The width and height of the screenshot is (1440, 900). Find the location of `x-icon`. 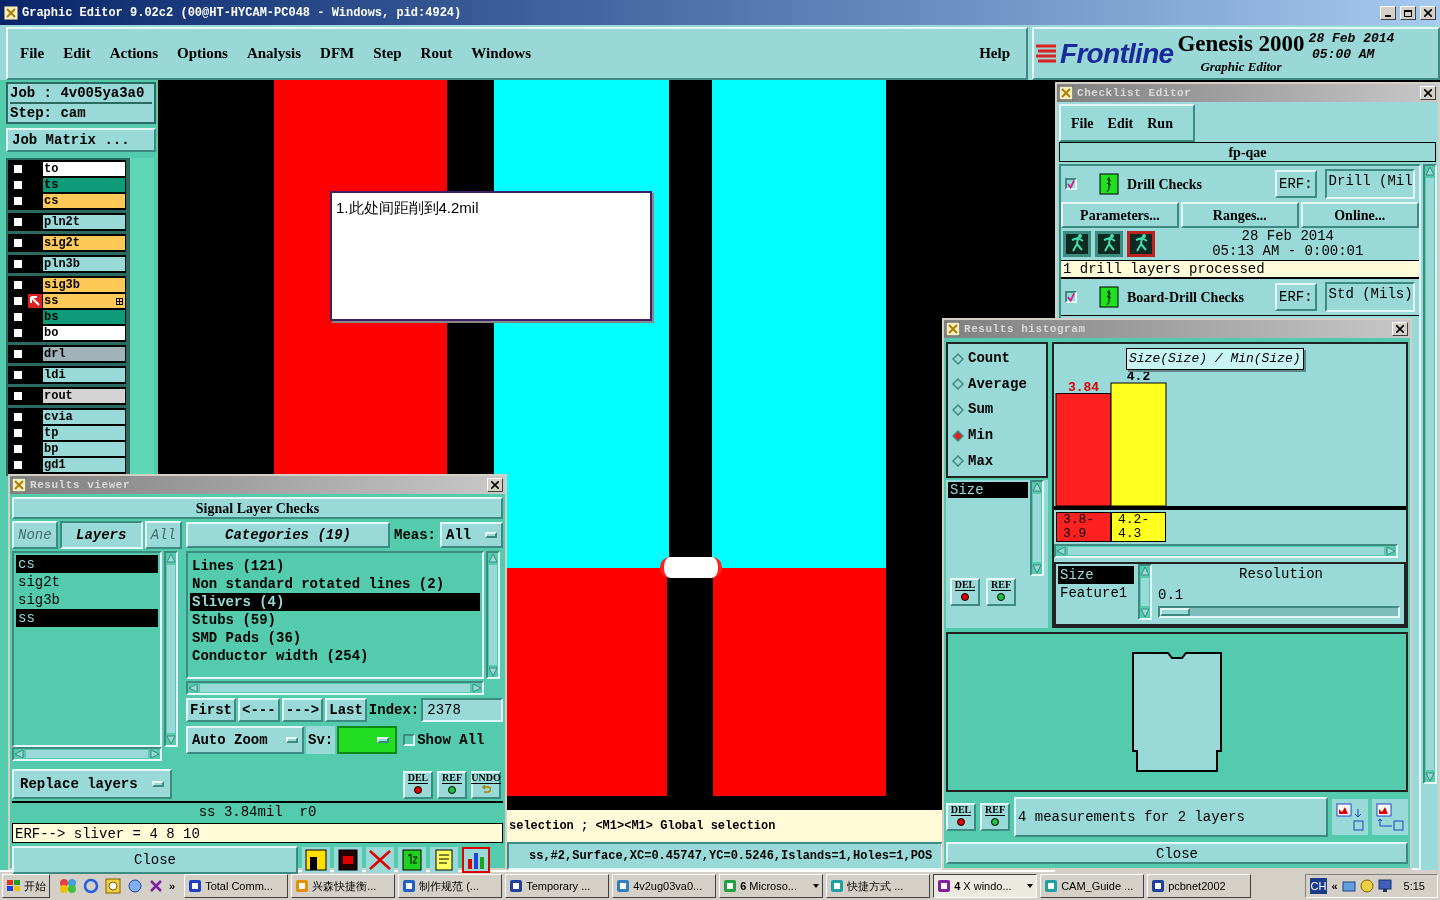

x-icon is located at coordinates (156, 886).